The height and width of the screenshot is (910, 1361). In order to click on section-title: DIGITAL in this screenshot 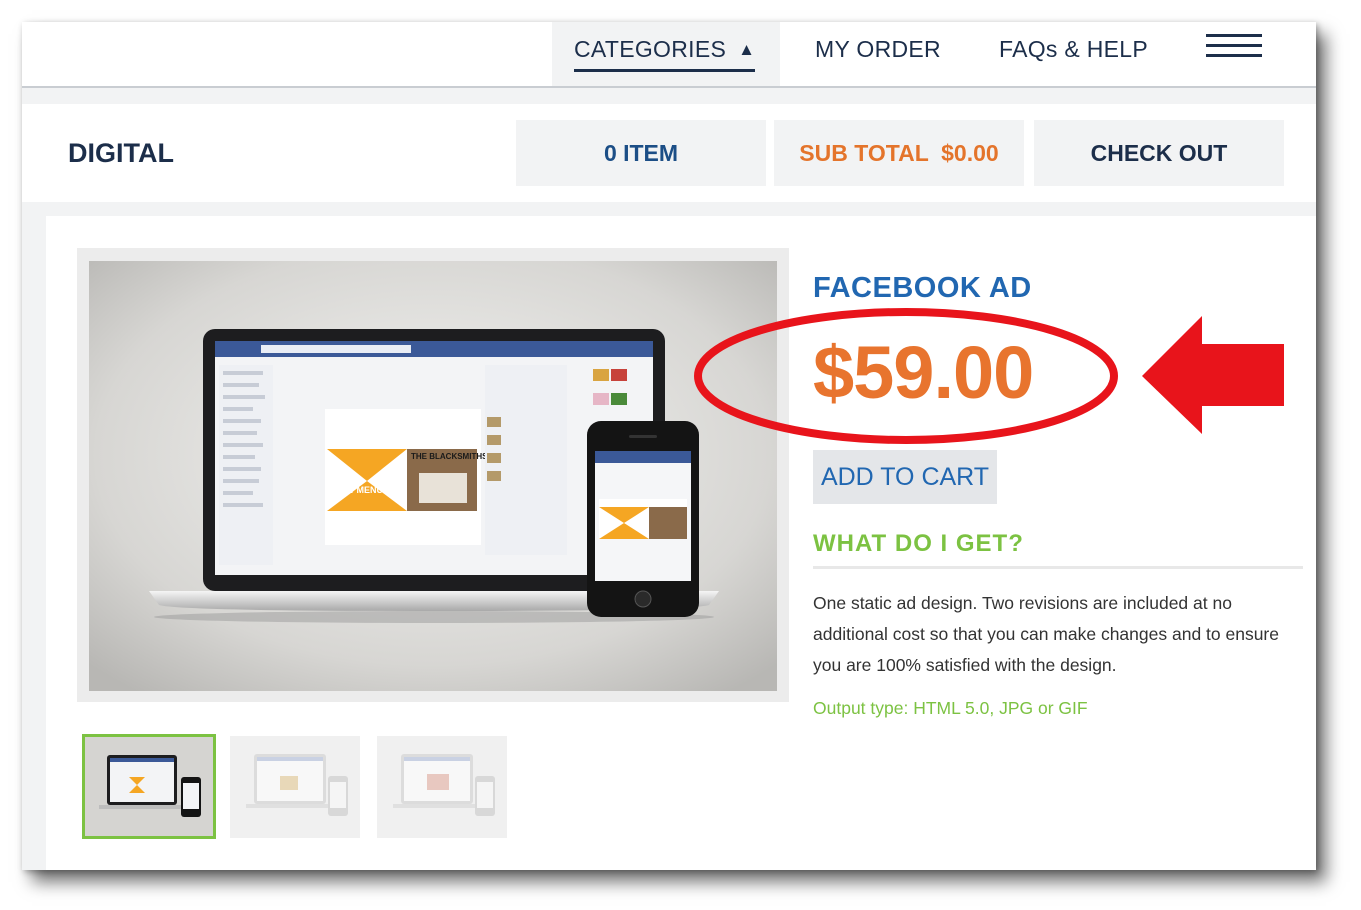, I will do `click(121, 153)`.